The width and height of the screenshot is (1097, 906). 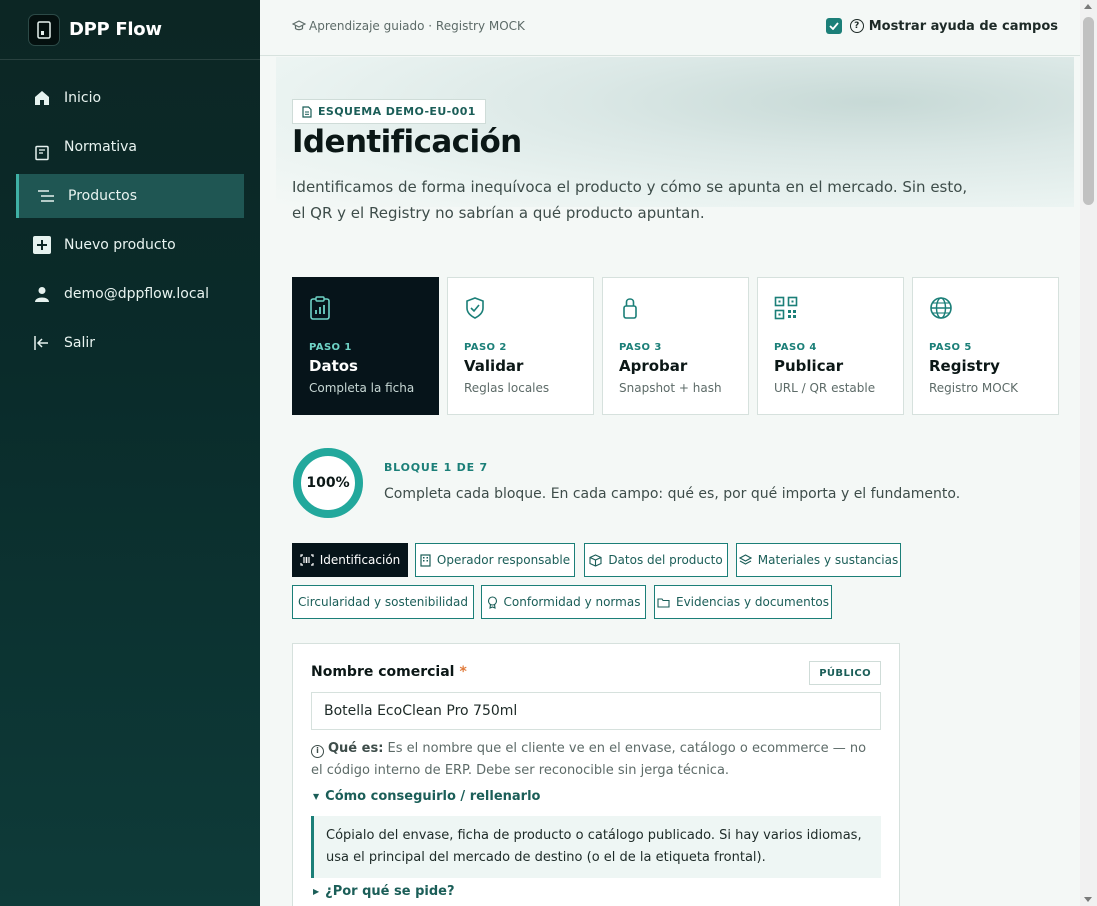 What do you see at coordinates (317, 751) in the screenshot?
I see `info-icon: i` at bounding box center [317, 751].